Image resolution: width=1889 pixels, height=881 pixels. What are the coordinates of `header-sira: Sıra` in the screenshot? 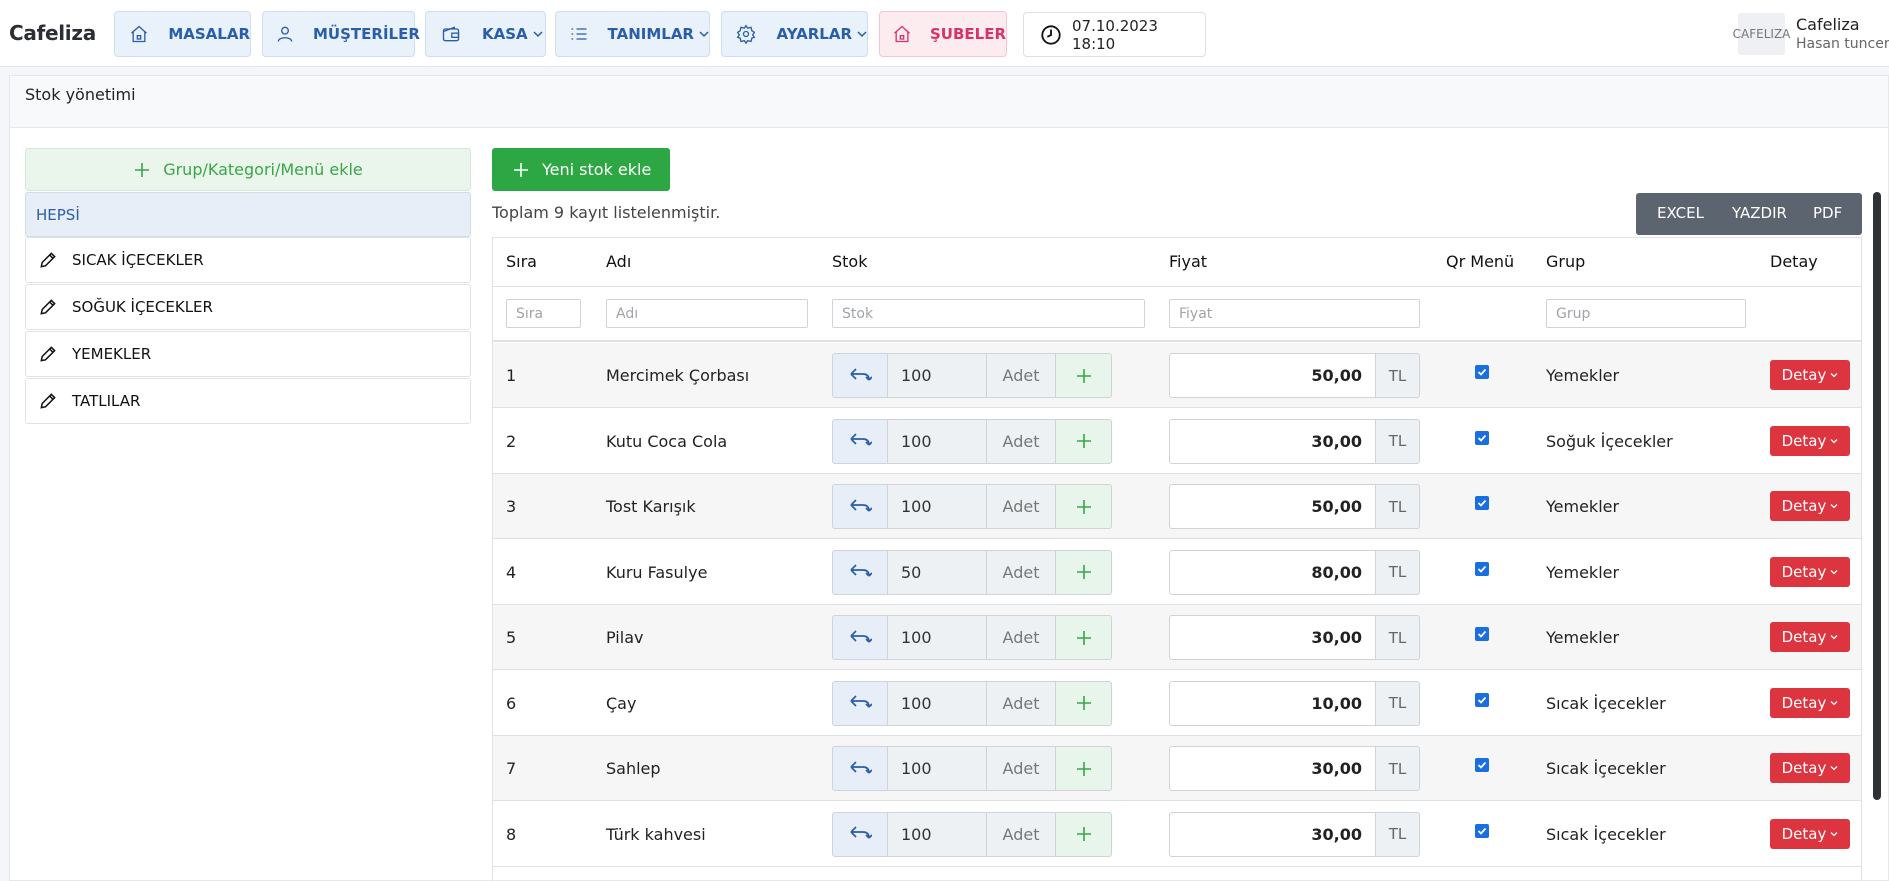 It's located at (521, 262).